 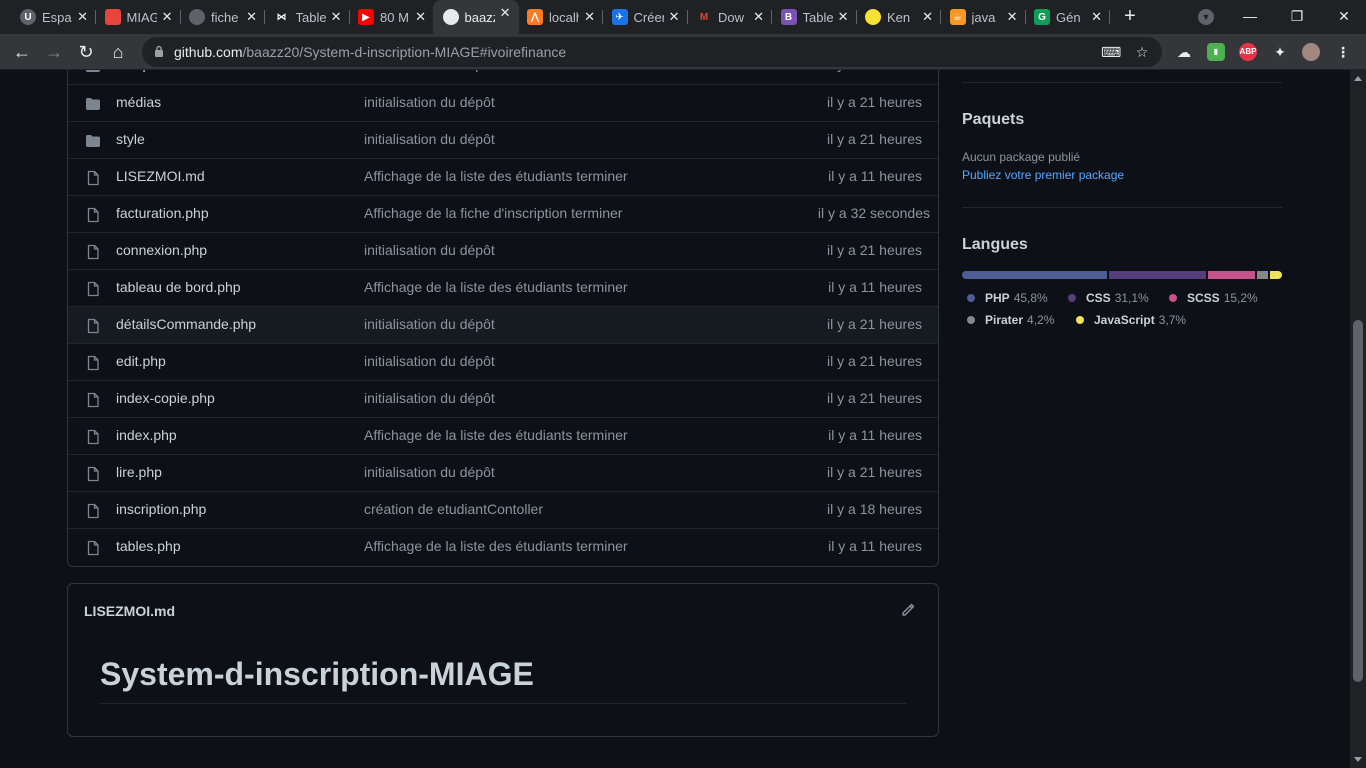 I want to click on language-item: PHP 45,8%, so click(x=1007, y=298).